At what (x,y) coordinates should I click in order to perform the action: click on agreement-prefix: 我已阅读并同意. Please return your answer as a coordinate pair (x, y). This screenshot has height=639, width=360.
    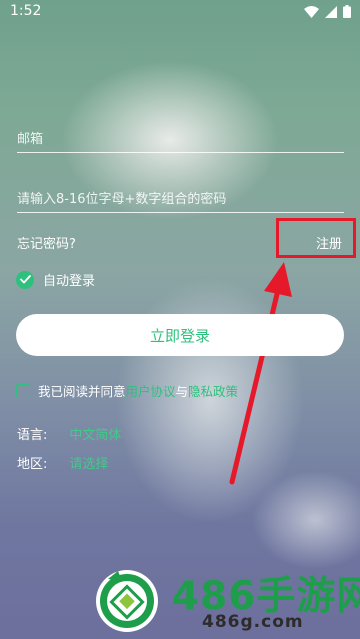
    Looking at the image, I should click on (82, 391).